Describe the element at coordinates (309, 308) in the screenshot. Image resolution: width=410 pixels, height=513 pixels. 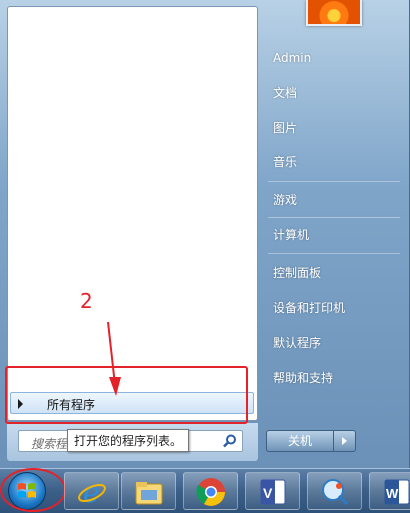
I see `menu-item-label: 设备和打印机` at that location.